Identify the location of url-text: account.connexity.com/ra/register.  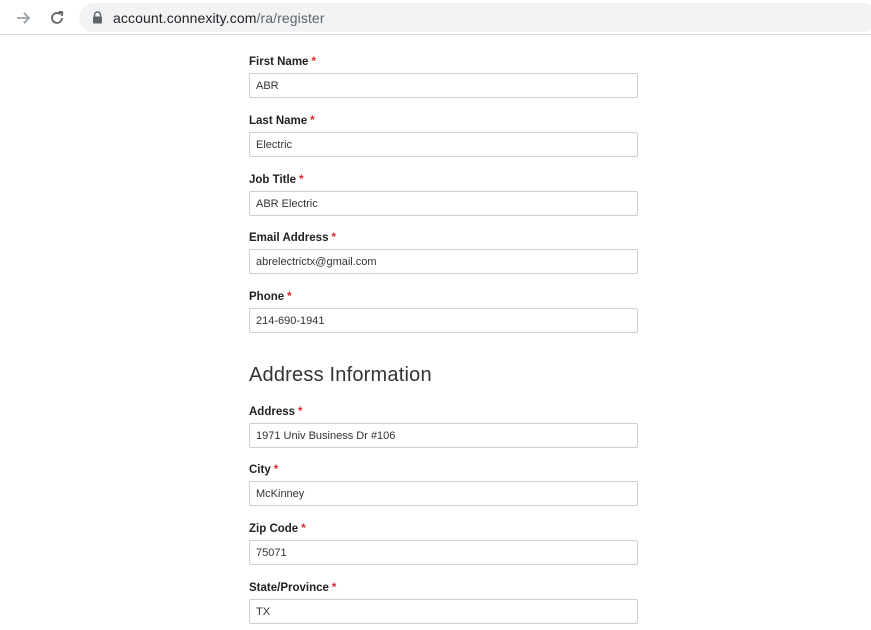
(219, 18).